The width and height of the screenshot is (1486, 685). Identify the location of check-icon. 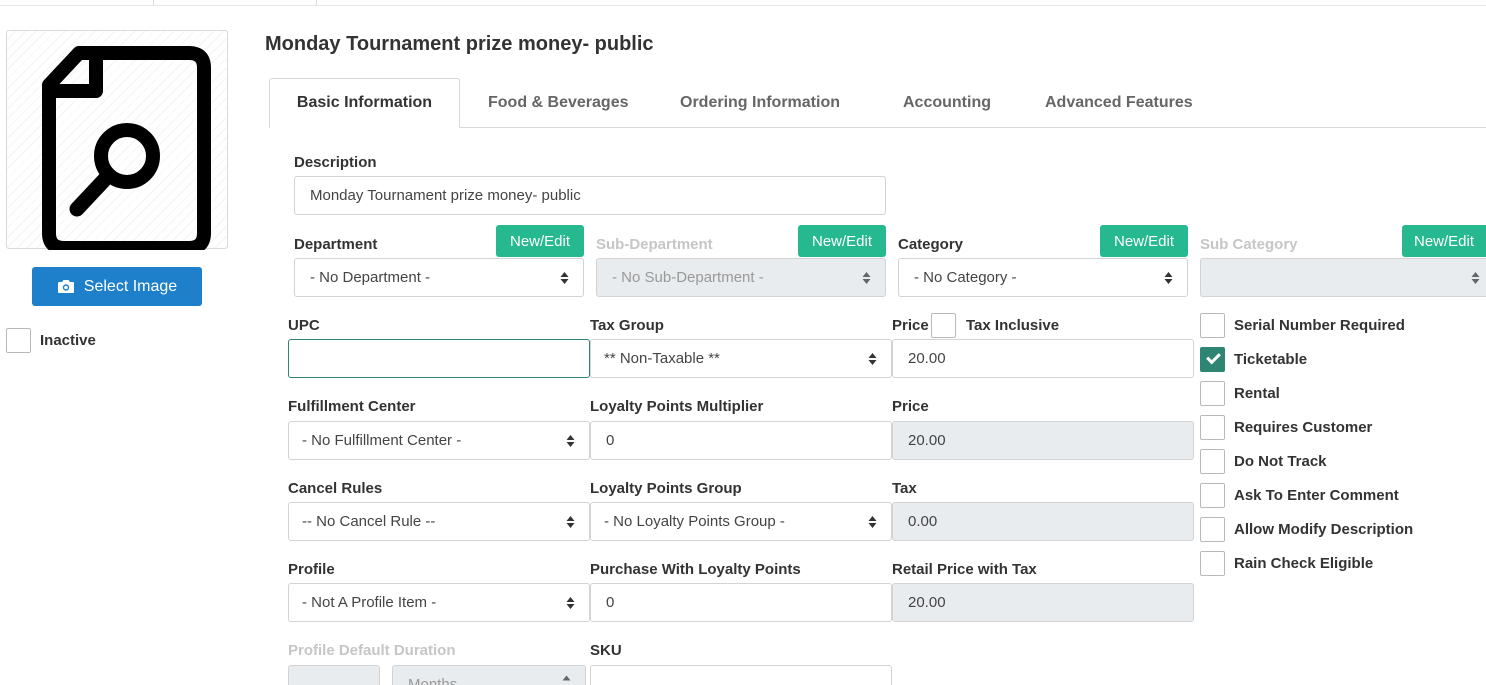
(1213, 357).